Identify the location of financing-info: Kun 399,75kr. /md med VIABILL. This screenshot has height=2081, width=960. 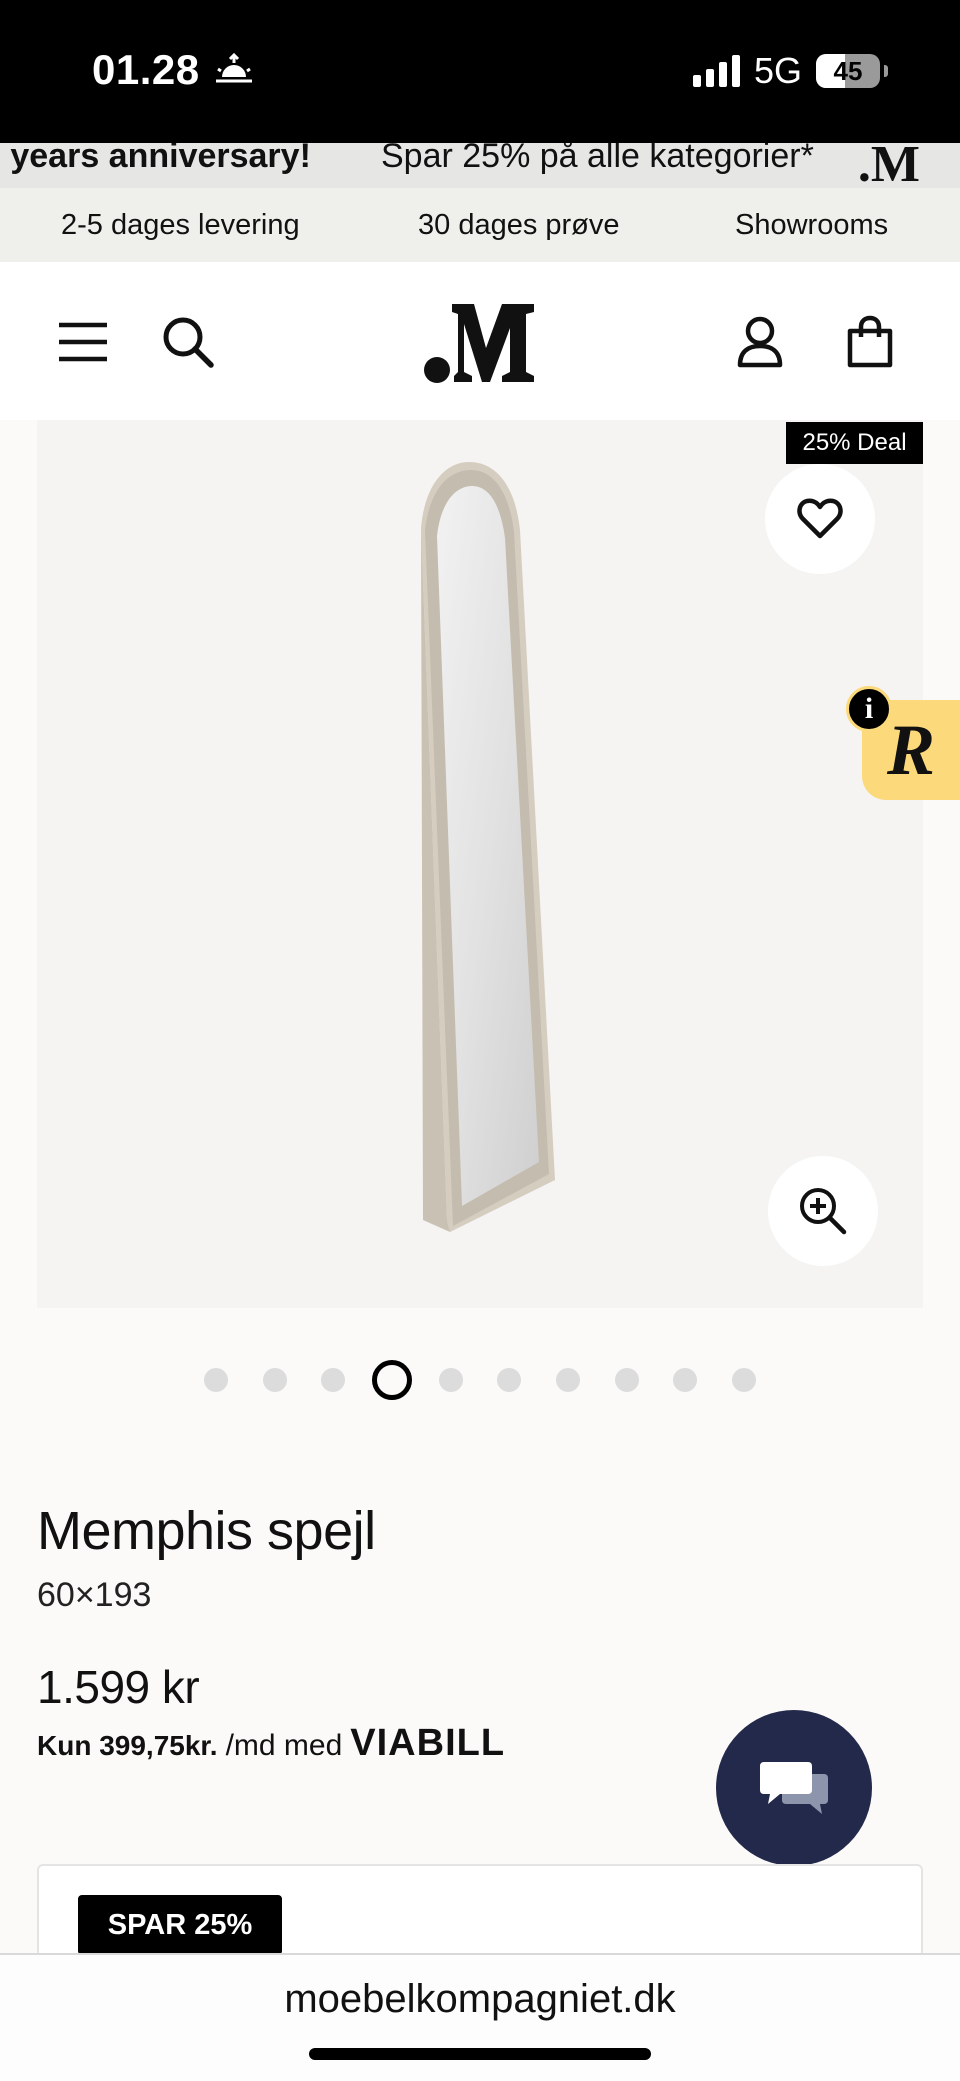
(271, 1743).